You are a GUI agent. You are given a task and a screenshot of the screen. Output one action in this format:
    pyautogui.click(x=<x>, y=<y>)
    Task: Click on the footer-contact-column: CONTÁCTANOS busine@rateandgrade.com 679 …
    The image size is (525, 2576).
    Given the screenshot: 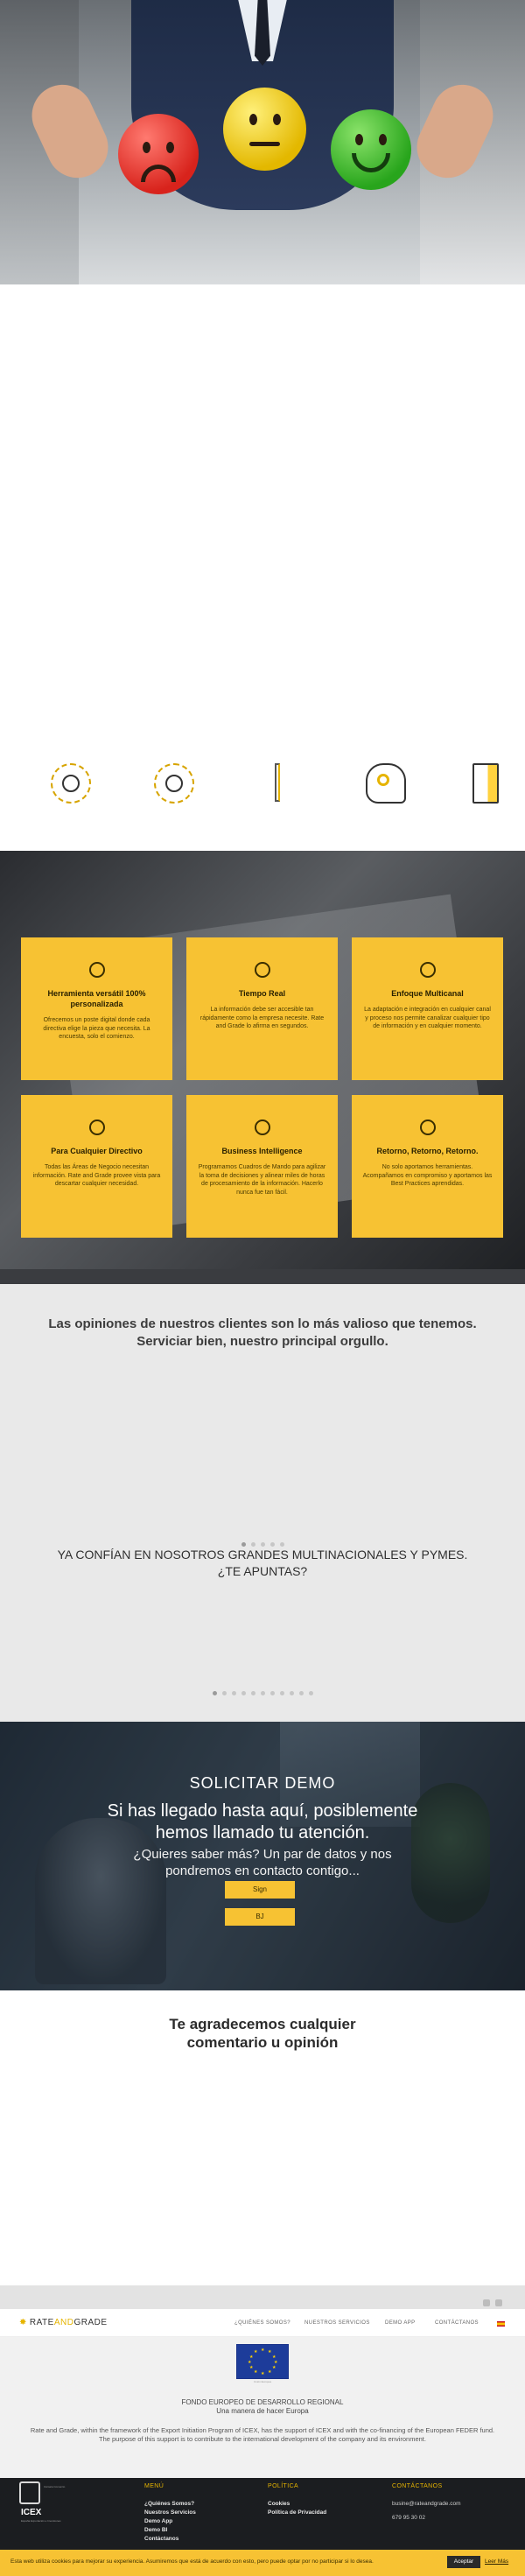 What is the action you would take?
    pyautogui.click(x=426, y=2503)
    